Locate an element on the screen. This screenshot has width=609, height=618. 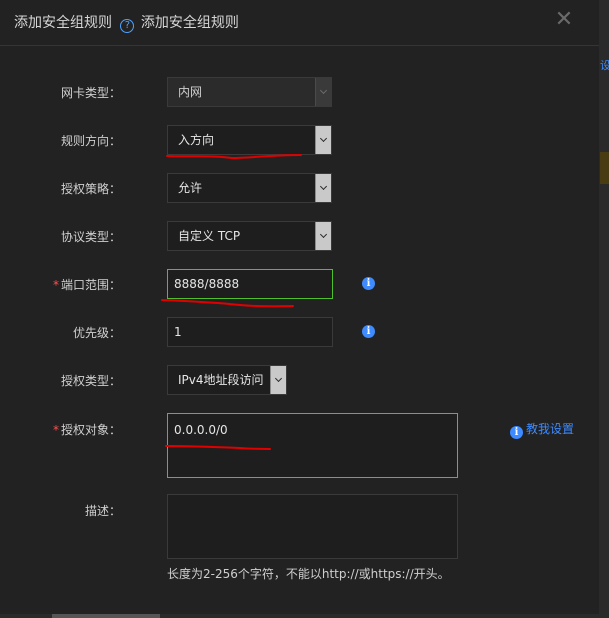
priority-input: 1 is located at coordinates (250, 332).